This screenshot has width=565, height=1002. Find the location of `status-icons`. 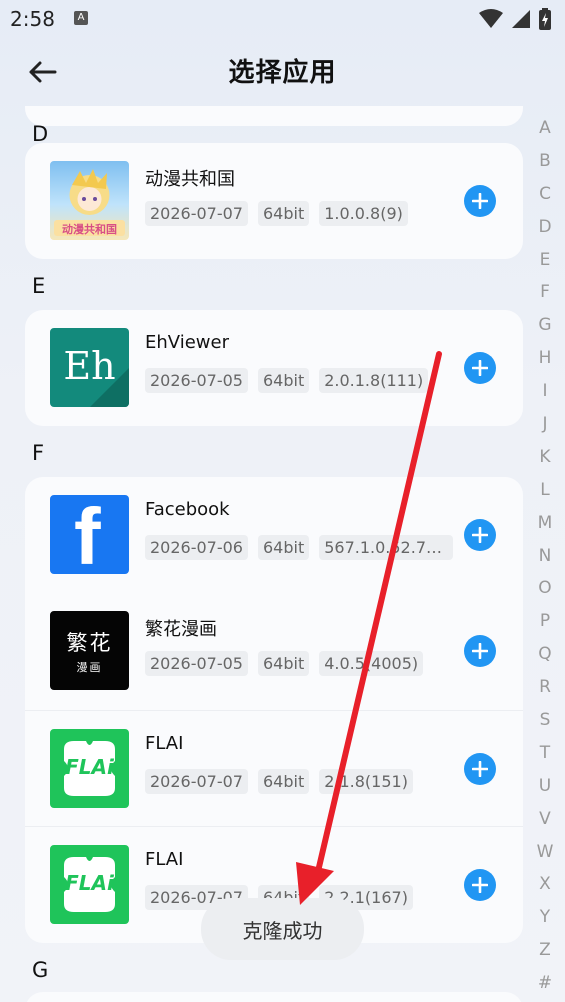

status-icons is located at coordinates (515, 19).